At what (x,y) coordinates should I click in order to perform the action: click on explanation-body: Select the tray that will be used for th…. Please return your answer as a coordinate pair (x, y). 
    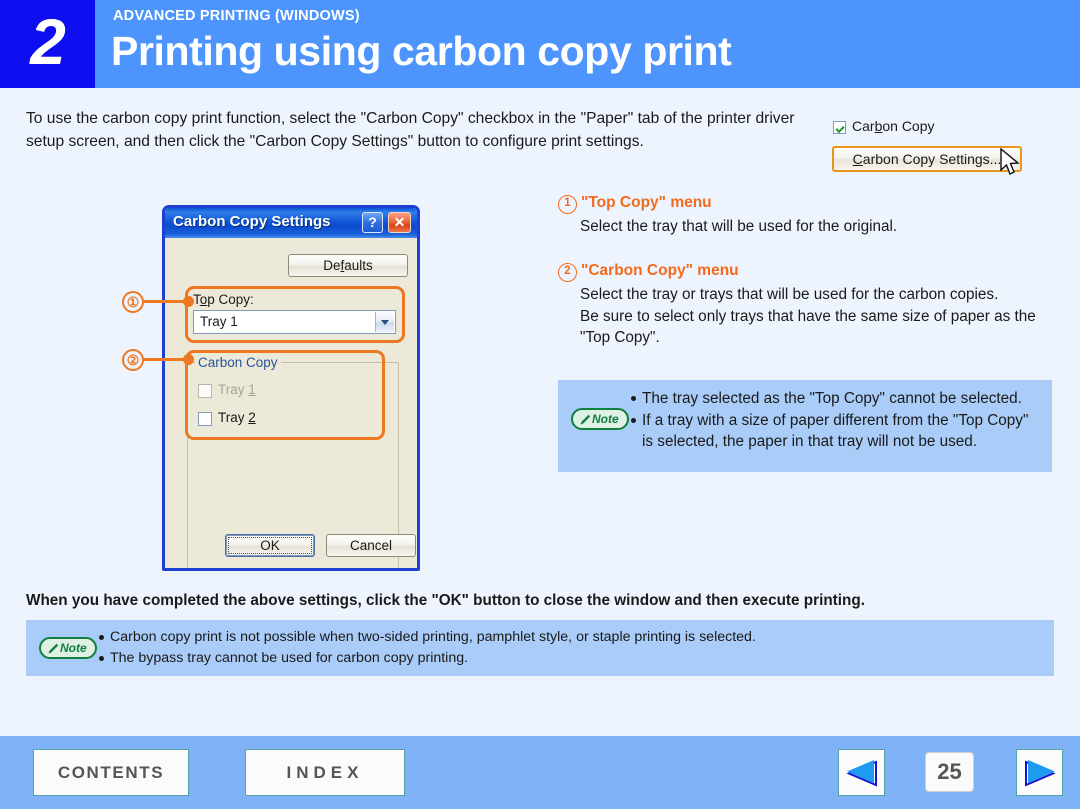
    Looking at the image, I should click on (739, 226).